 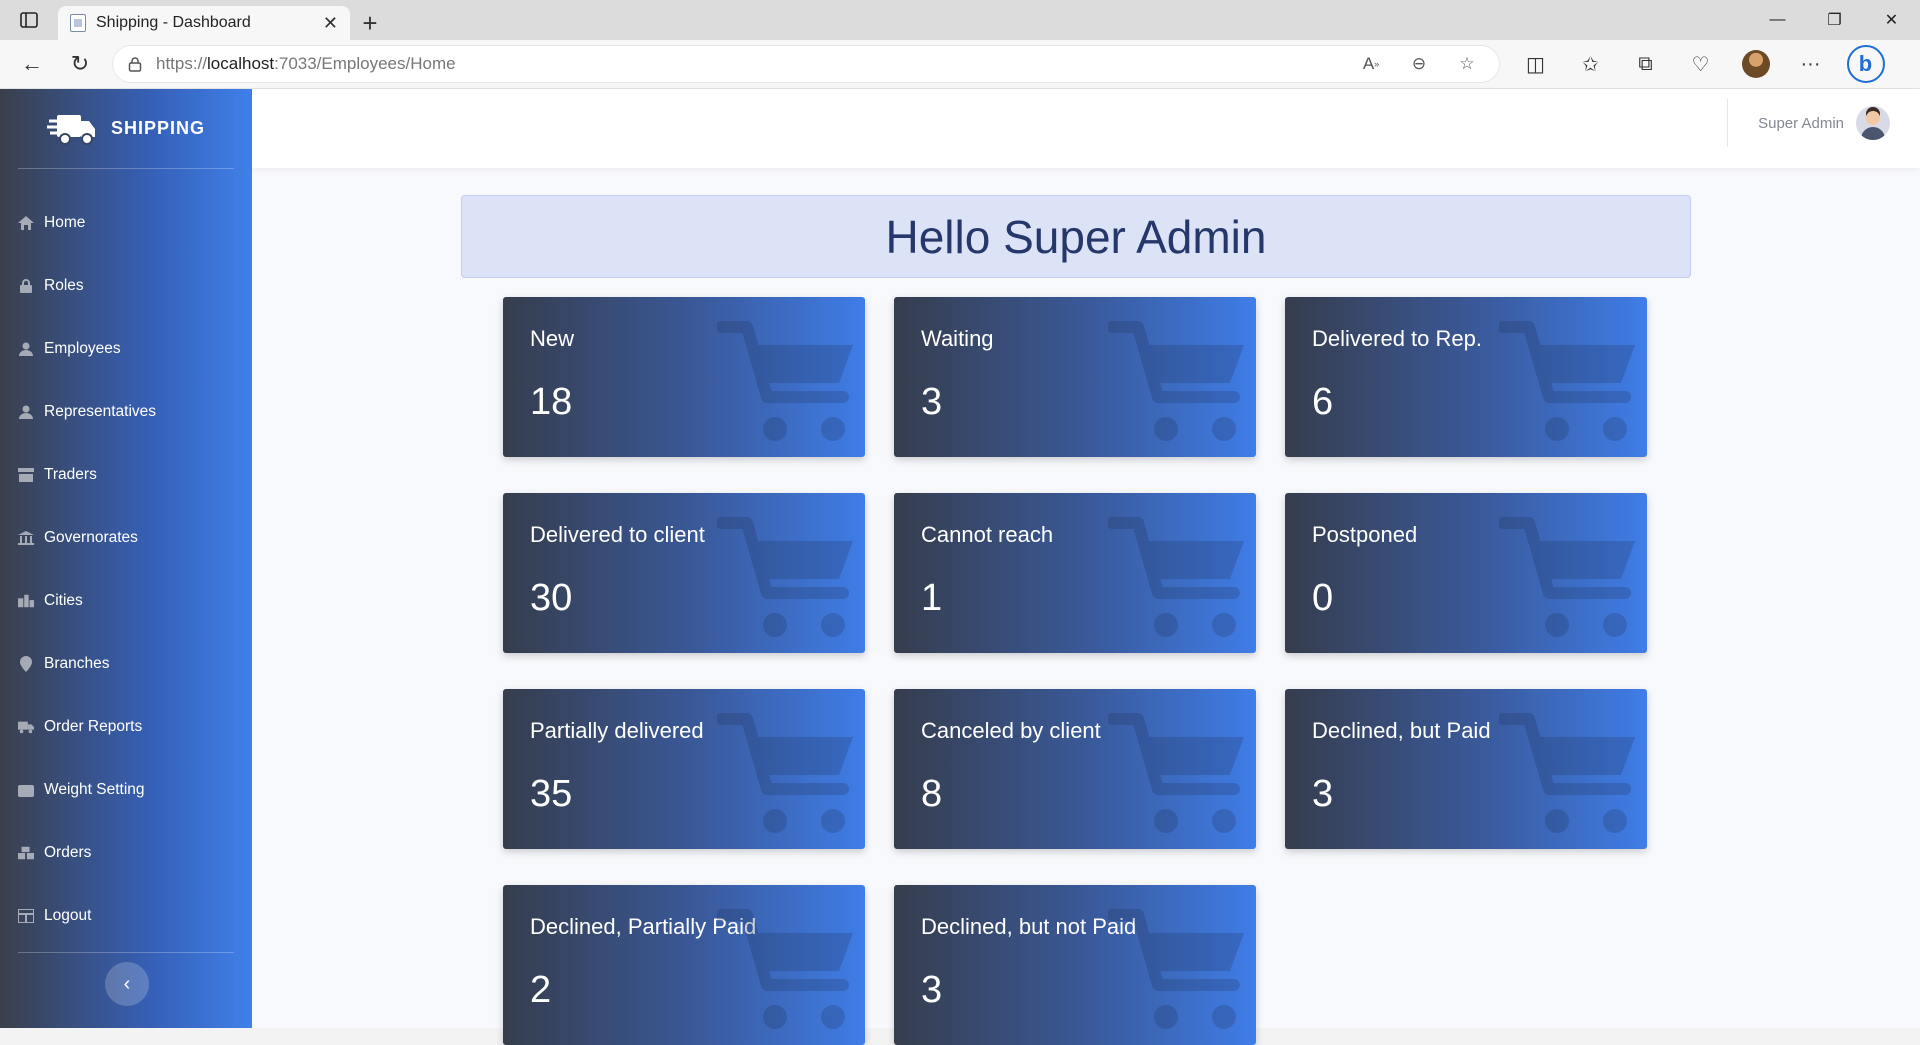 What do you see at coordinates (1365, 534) in the screenshot?
I see `status-card-label: Postponed` at bounding box center [1365, 534].